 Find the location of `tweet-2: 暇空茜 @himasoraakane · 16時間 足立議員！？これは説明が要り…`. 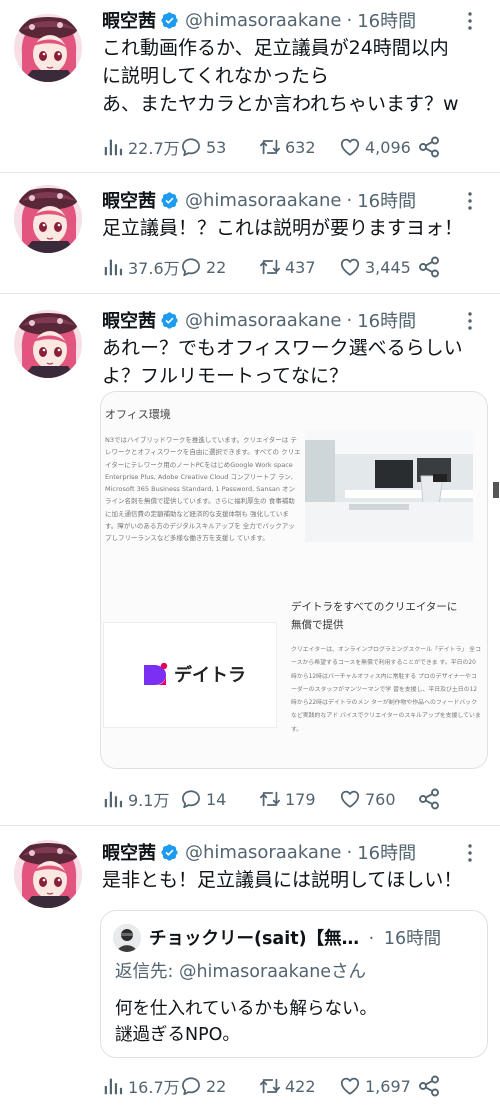

tweet-2: 暇空茜 @himasoraakane · 16時間 足立議員！？これは説明が要り… is located at coordinates (250, 233).